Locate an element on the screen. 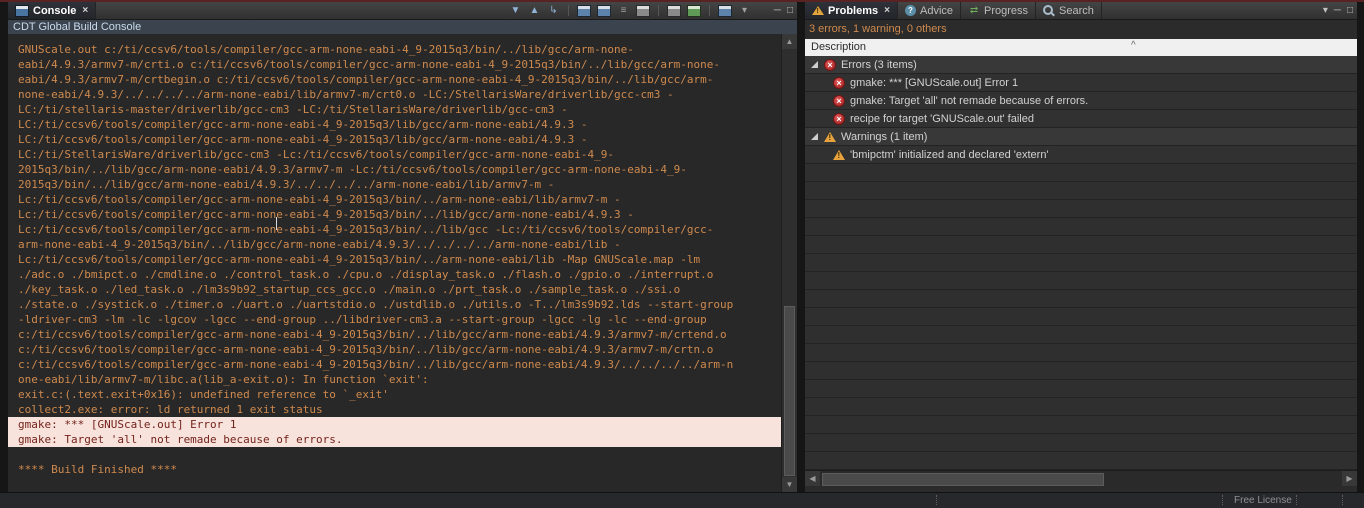 This screenshot has height=508, width=1364. progress-icon is located at coordinates (974, 10).